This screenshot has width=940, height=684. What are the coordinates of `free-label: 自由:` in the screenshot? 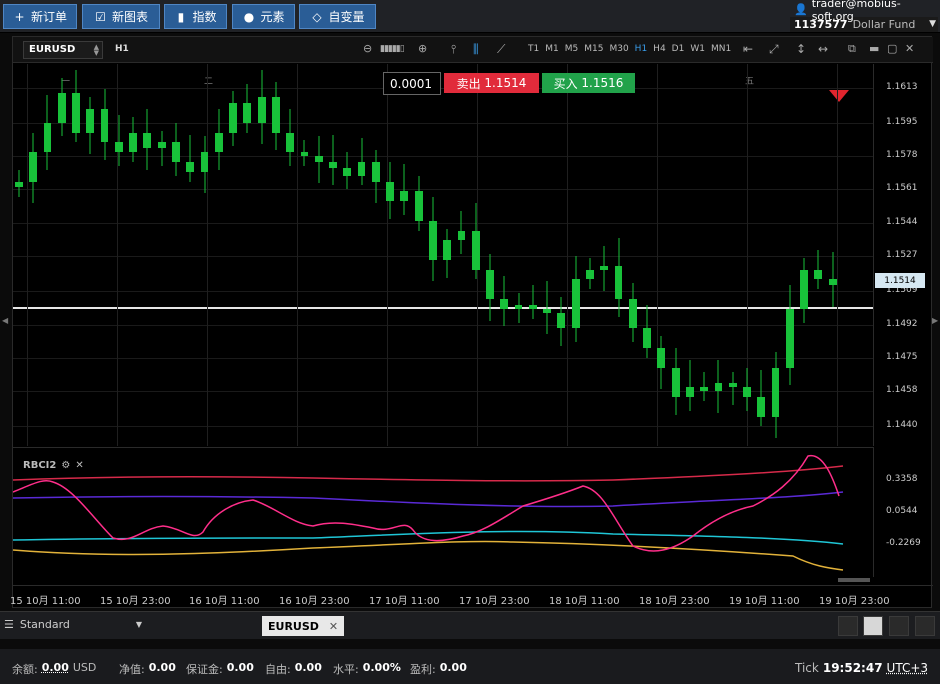 It's located at (278, 669).